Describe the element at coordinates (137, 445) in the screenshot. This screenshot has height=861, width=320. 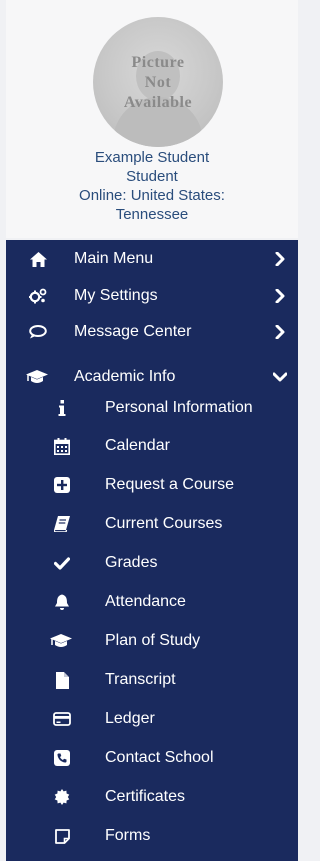
I see `nav-calendar-label: Calendar` at that location.